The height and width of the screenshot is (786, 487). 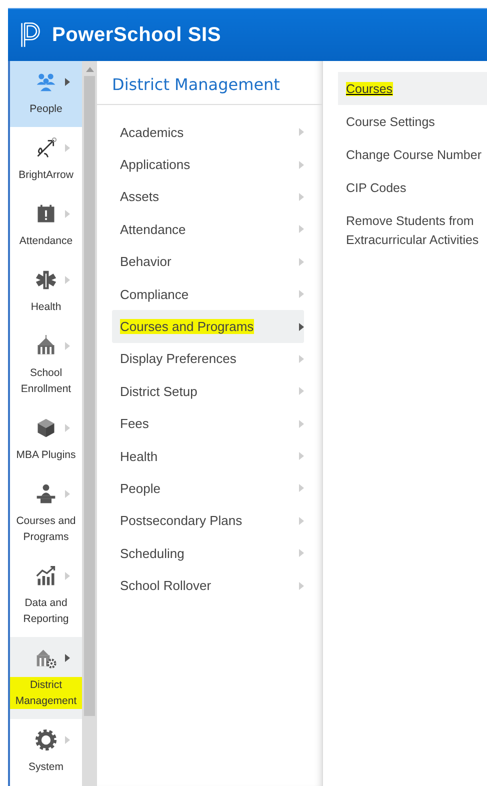 I want to click on submenu-link: Remove Students from Extracurricular Activities, so click(x=412, y=230).